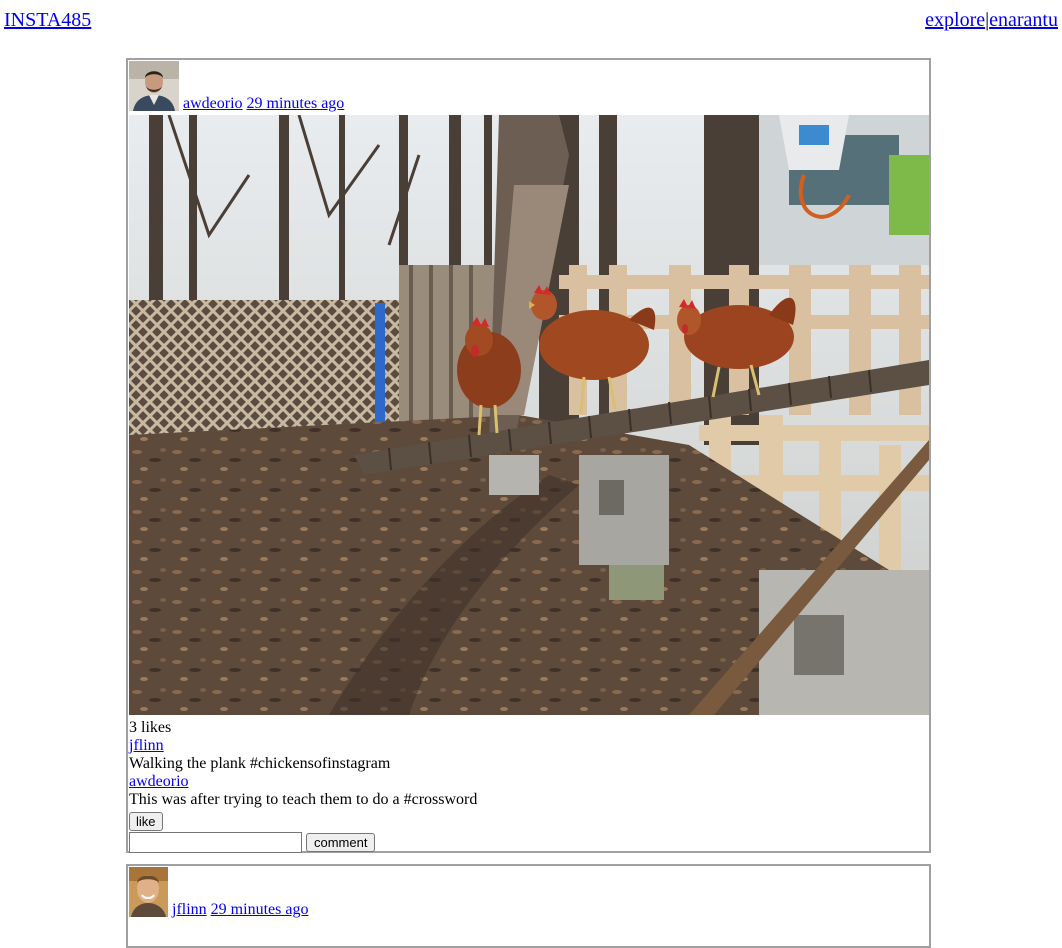  What do you see at coordinates (528, 893) in the screenshot?
I see `post-header: jflinn 29 minutes ago` at bounding box center [528, 893].